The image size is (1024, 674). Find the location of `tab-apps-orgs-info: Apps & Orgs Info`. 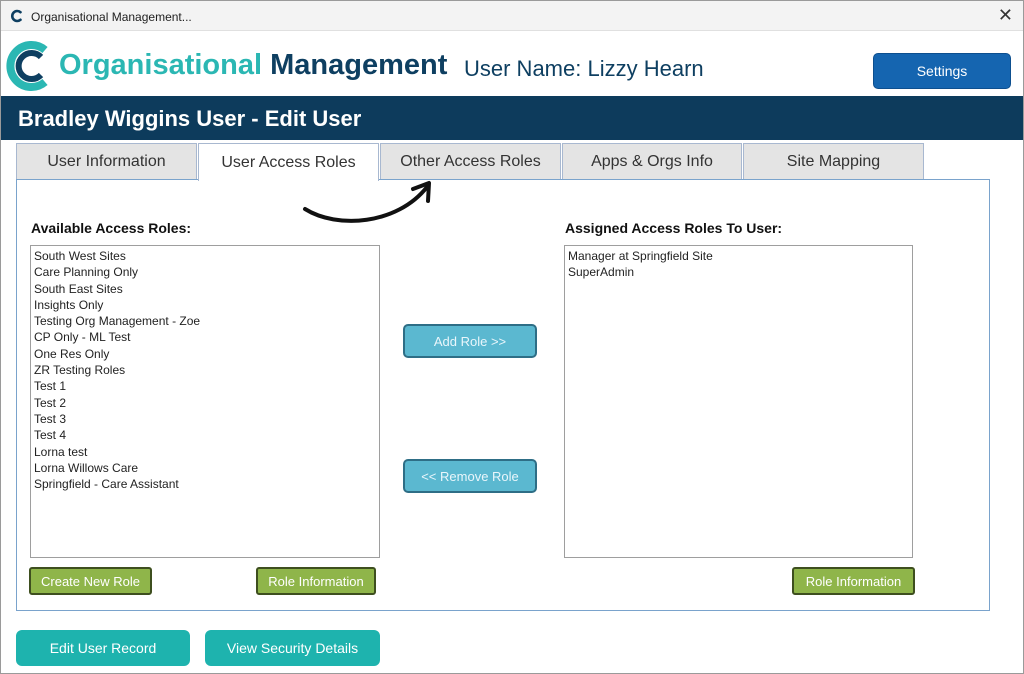

tab-apps-orgs-info: Apps & Orgs Info is located at coordinates (652, 161).